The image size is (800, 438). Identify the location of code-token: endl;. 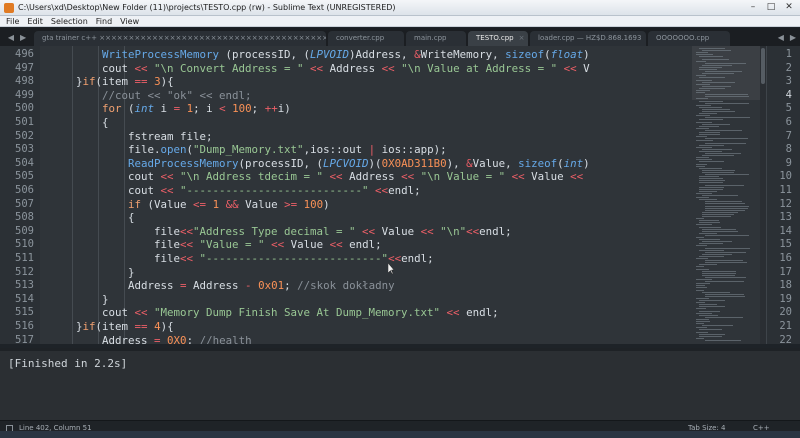
(362, 245).